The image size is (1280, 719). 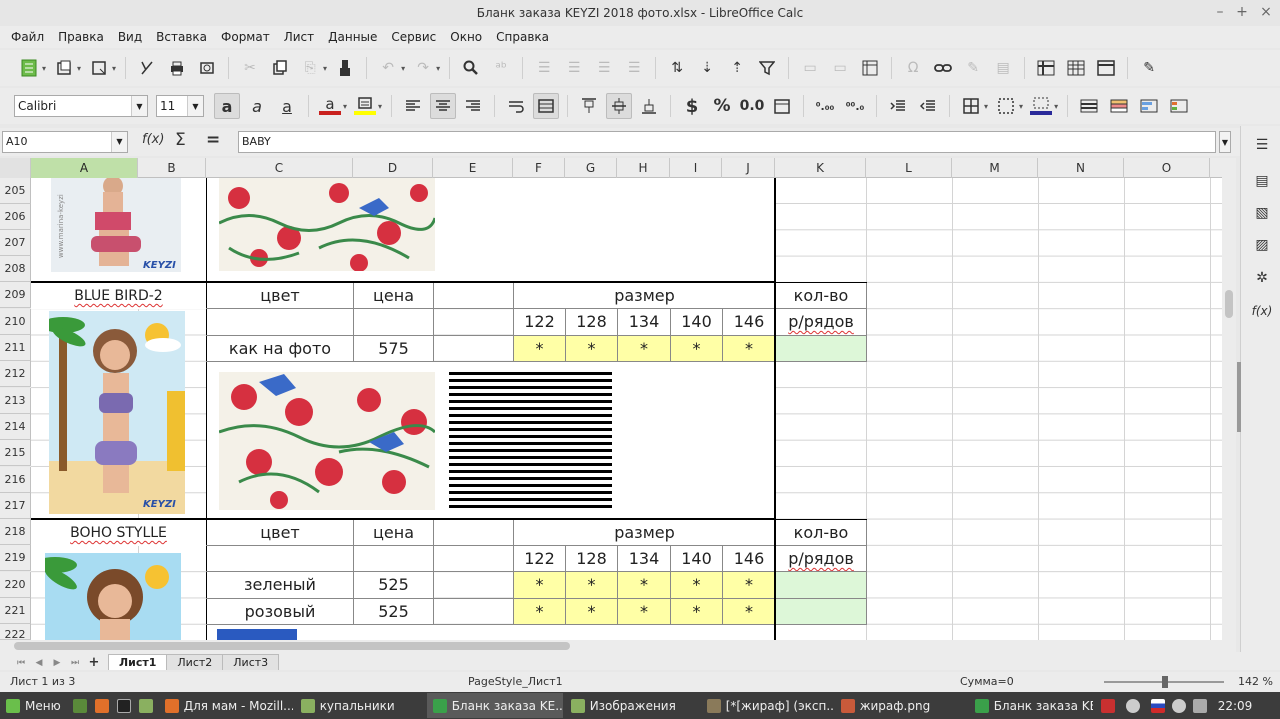 What do you see at coordinates (15, 322) in the screenshot?
I see `row-header: 210` at bounding box center [15, 322].